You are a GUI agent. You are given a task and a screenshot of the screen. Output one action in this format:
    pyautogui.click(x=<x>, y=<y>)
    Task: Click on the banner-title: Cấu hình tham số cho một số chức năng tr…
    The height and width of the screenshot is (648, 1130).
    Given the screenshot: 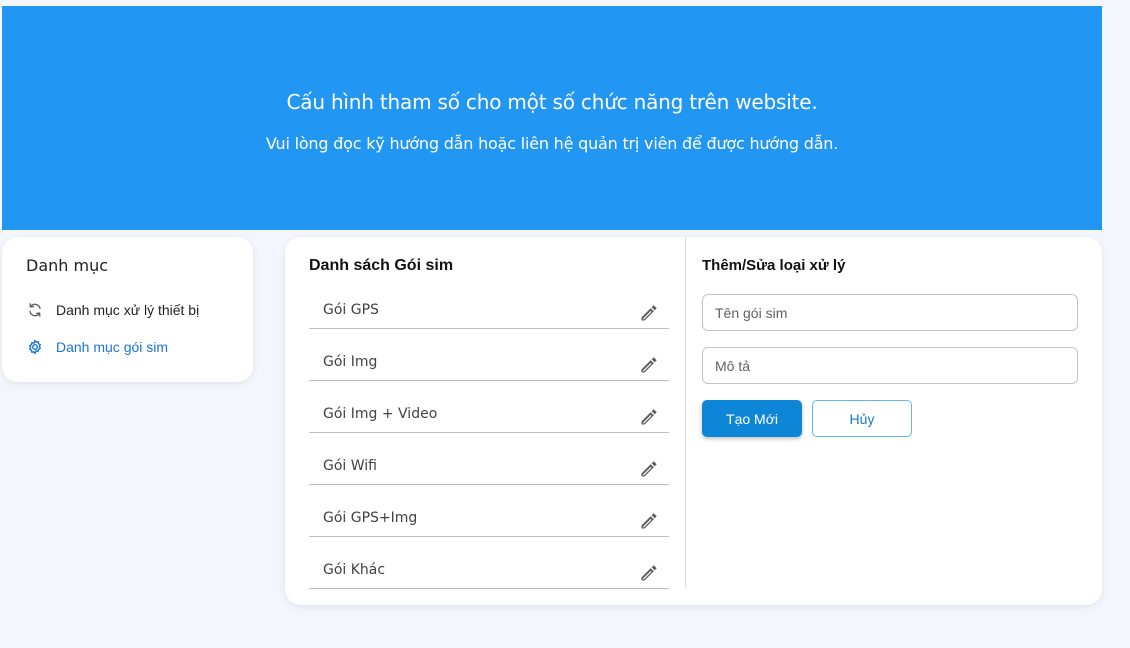 What is the action you would take?
    pyautogui.click(x=552, y=102)
    